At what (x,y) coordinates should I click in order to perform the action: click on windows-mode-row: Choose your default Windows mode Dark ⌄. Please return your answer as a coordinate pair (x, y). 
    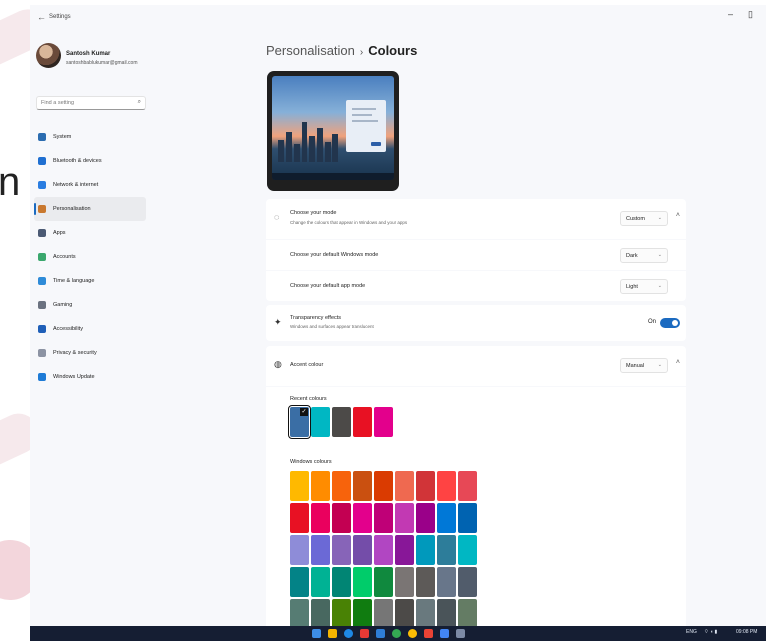
    Looking at the image, I should click on (476, 255).